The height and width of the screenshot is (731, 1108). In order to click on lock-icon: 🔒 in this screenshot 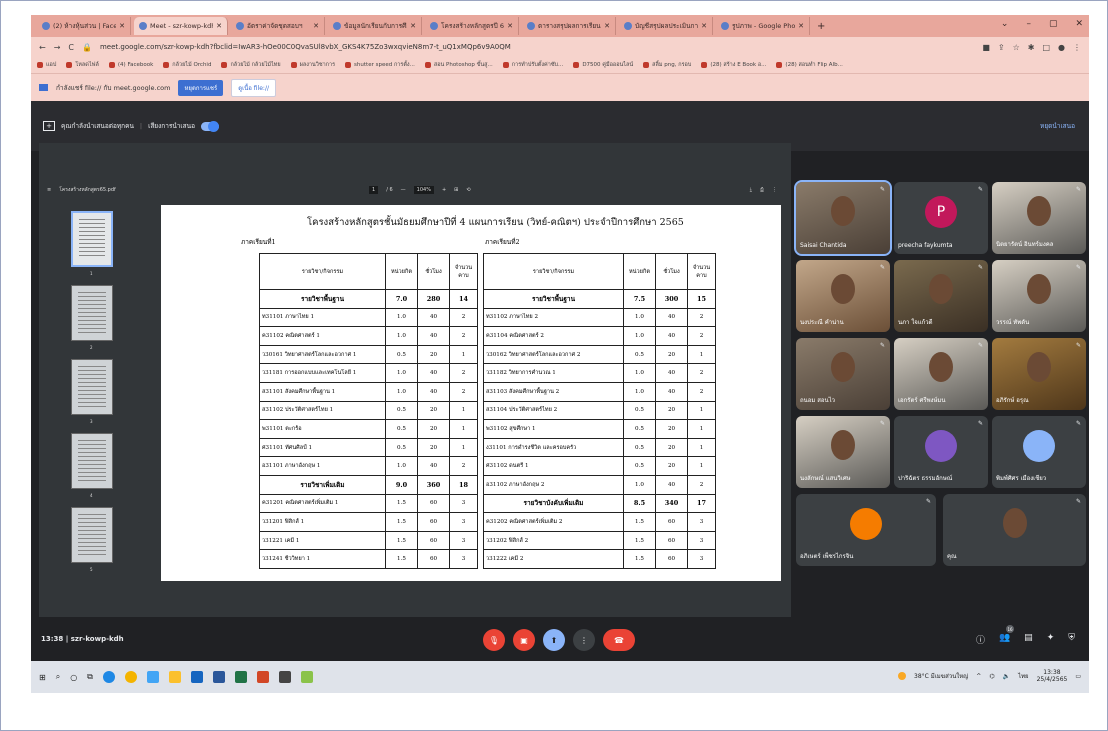, I will do `click(87, 47)`.